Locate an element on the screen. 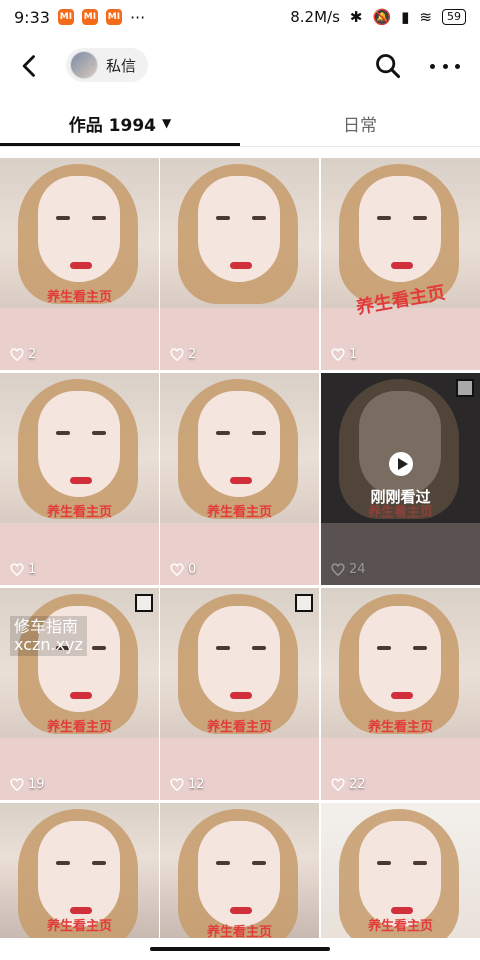 This screenshot has height=960, width=480. like-count-value: 12 is located at coordinates (196, 784).